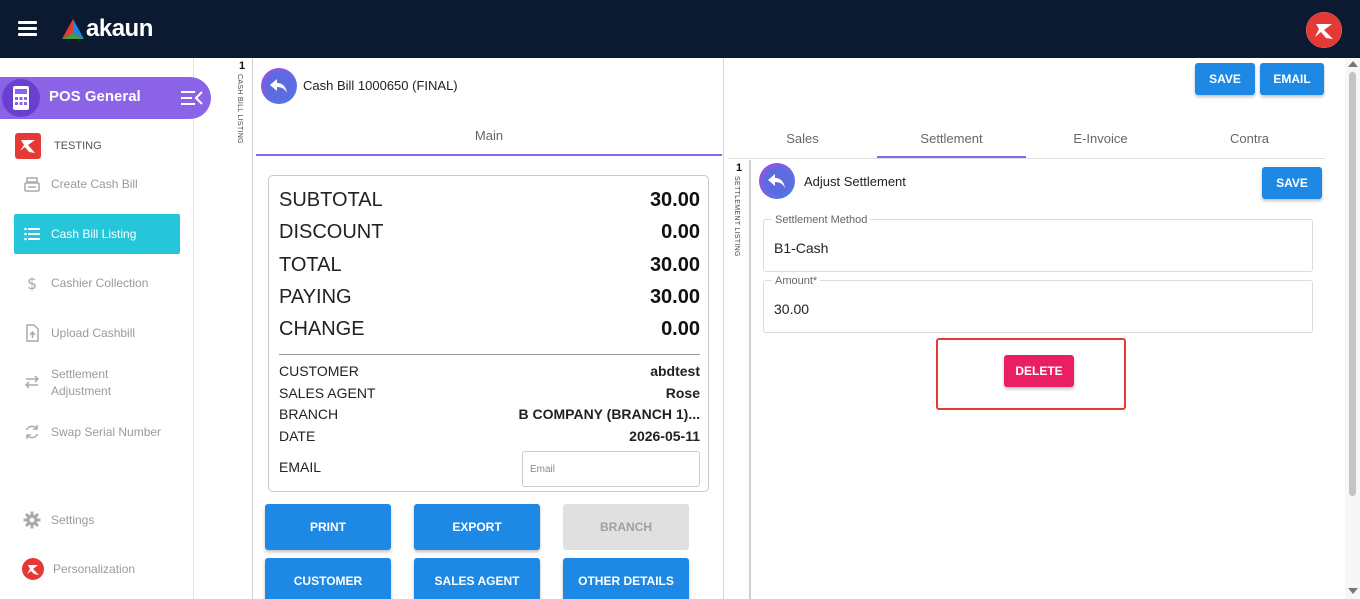  I want to click on sidebar-item-personalization: Personalization, so click(97, 569).